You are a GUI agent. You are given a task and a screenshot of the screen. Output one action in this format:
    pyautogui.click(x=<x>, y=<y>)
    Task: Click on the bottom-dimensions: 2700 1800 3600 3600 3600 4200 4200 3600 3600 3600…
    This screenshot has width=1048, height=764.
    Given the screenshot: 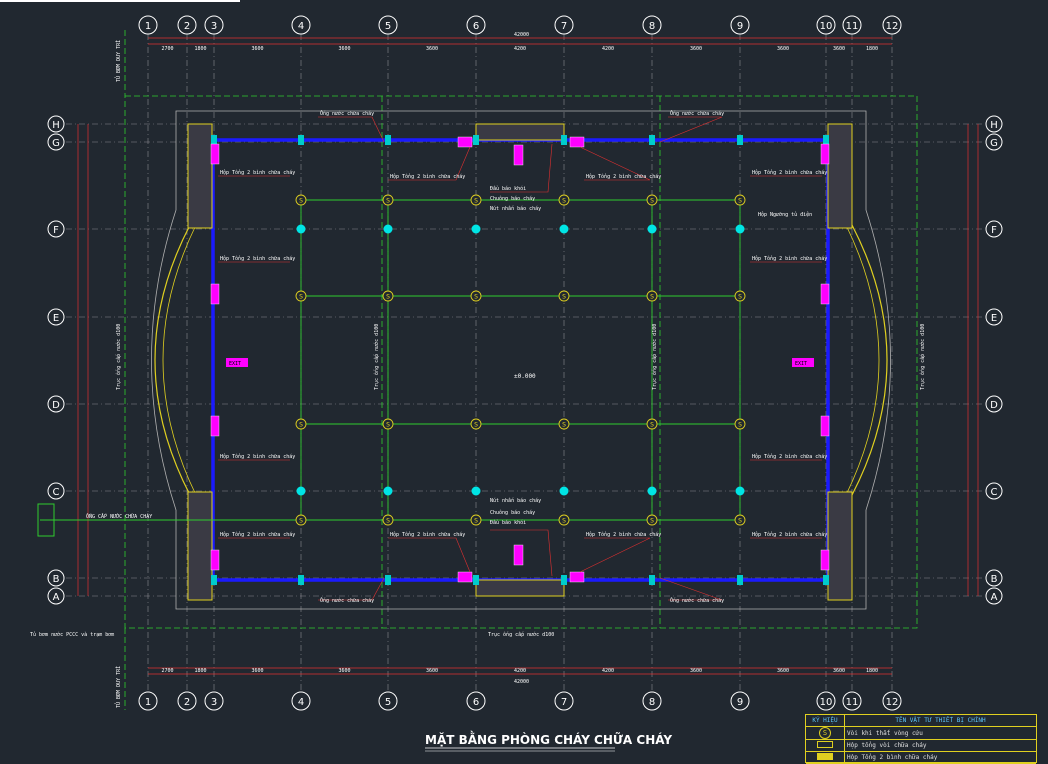 What is the action you would take?
    pyautogui.click(x=519, y=671)
    